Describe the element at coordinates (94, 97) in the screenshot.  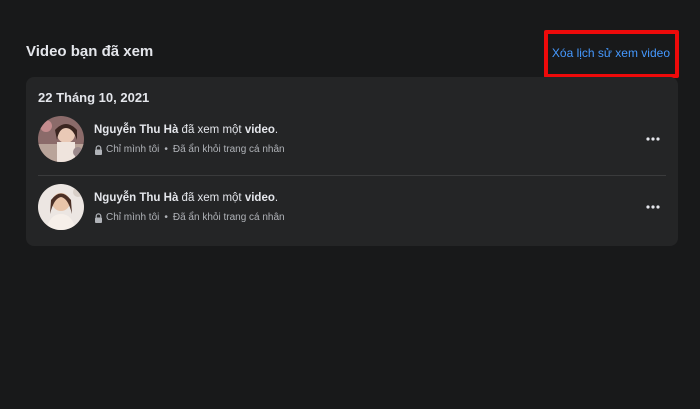
I see `date-heading: 22 Tháng 10, 2021` at that location.